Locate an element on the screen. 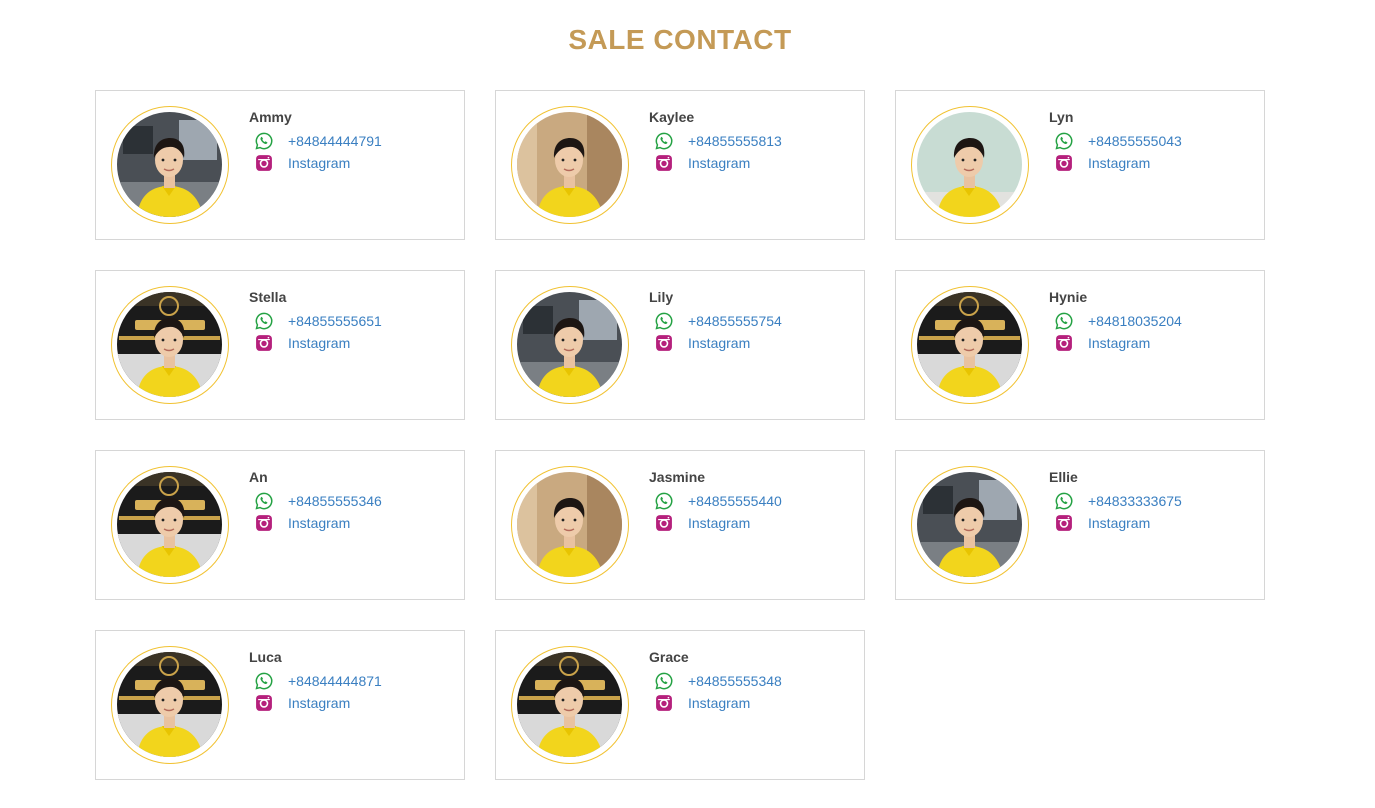 This screenshot has height=808, width=1375. phone-link: +84855555043 is located at coordinates (1135, 141).